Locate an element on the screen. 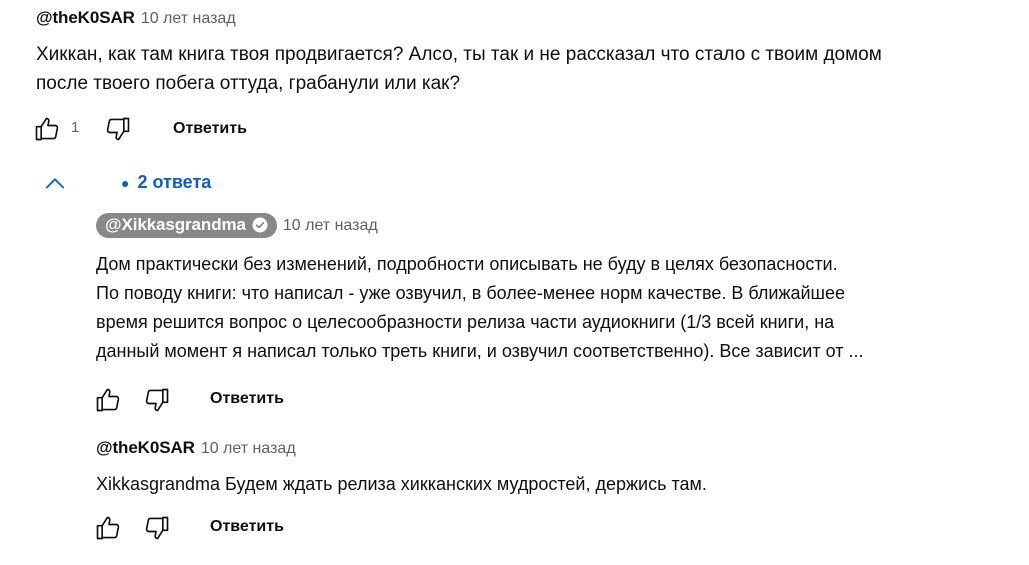 This screenshot has width=1029, height=565. check-circle-icon is located at coordinates (260, 225).